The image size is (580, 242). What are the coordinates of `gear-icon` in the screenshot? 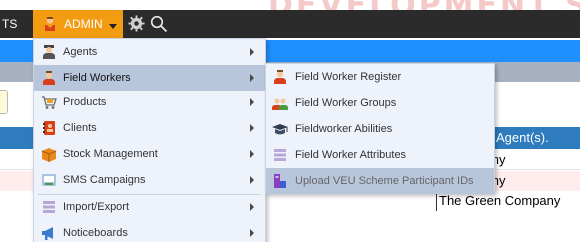 It's located at (136, 23).